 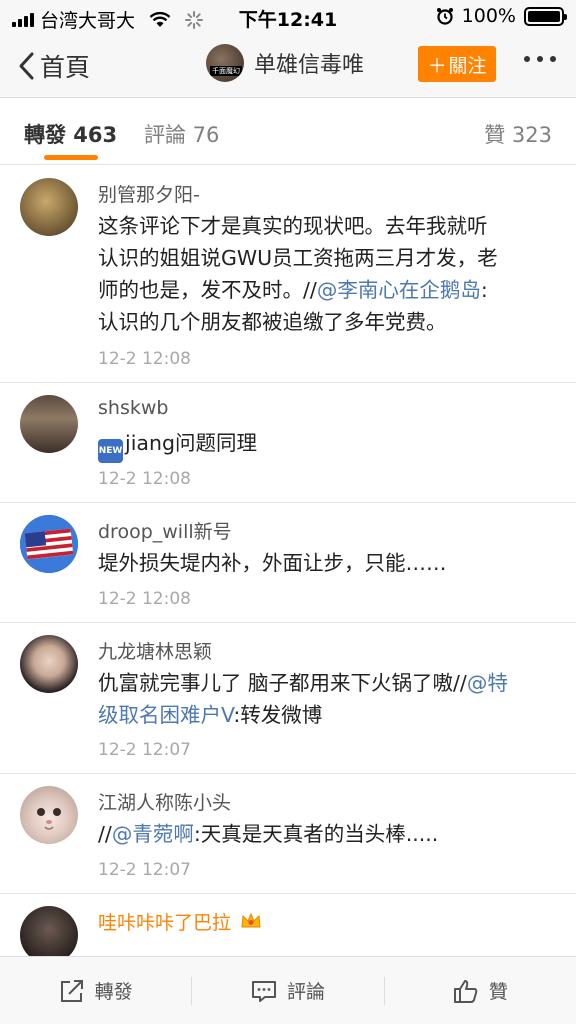 What do you see at coordinates (467, 65) in the screenshot?
I see `follow-label: 關注` at bounding box center [467, 65].